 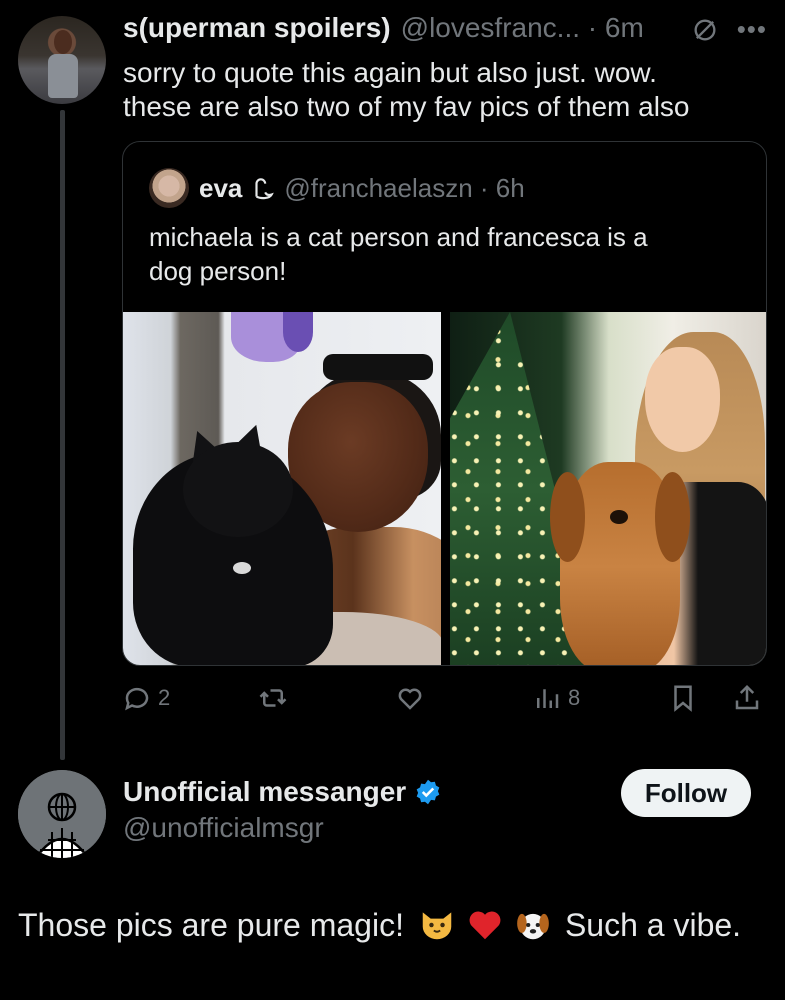 I want to click on bookmark-icon, so click(x=683, y=698).